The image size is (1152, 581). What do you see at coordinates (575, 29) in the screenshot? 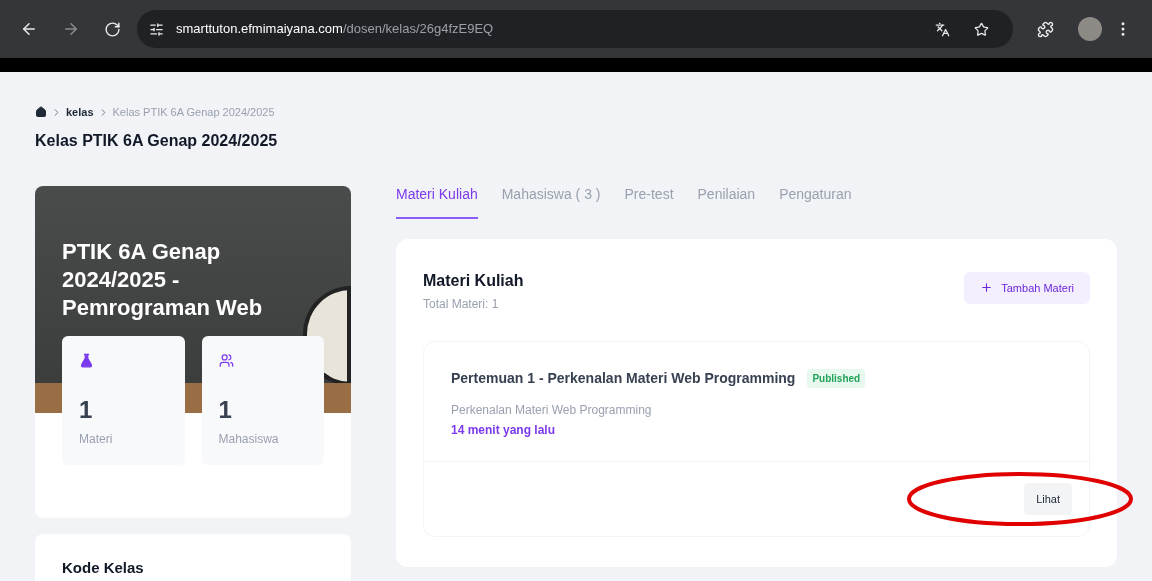
I see `address-bar: smarttuton.efmimaiyana.com/dosen/kelas/26g4fzE9EQ` at bounding box center [575, 29].